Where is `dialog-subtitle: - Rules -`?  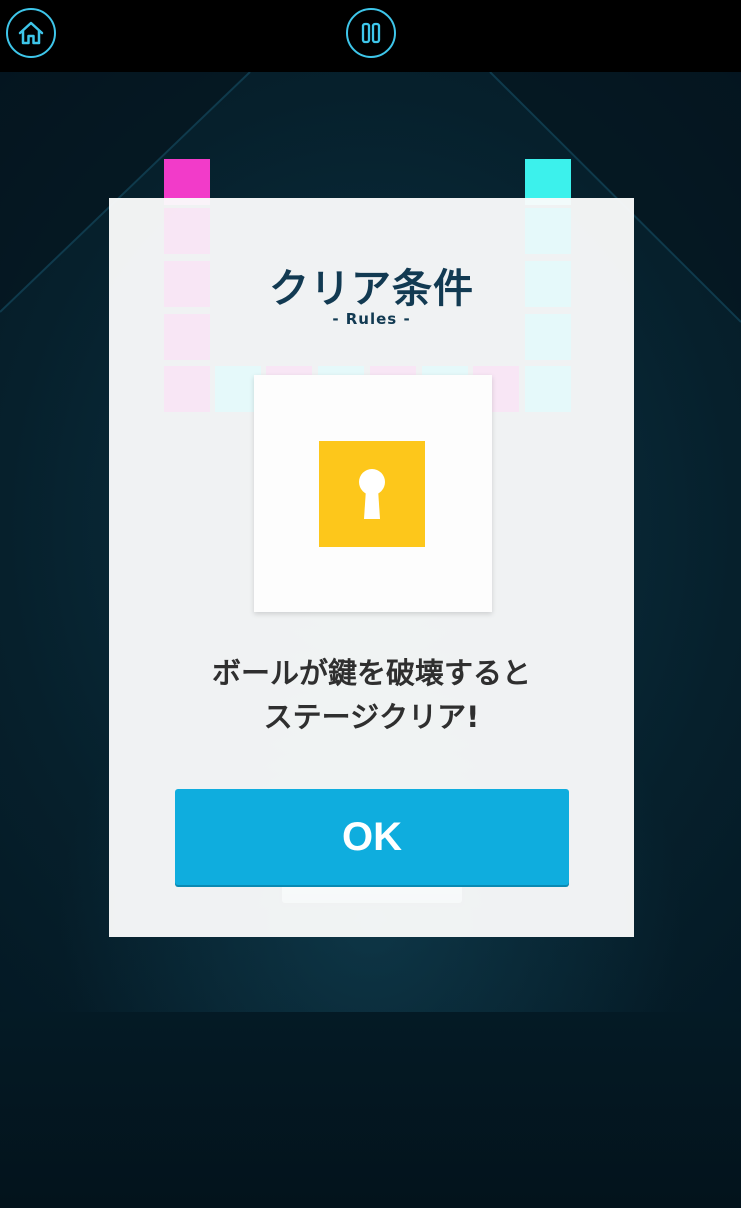 dialog-subtitle: - Rules - is located at coordinates (371, 319).